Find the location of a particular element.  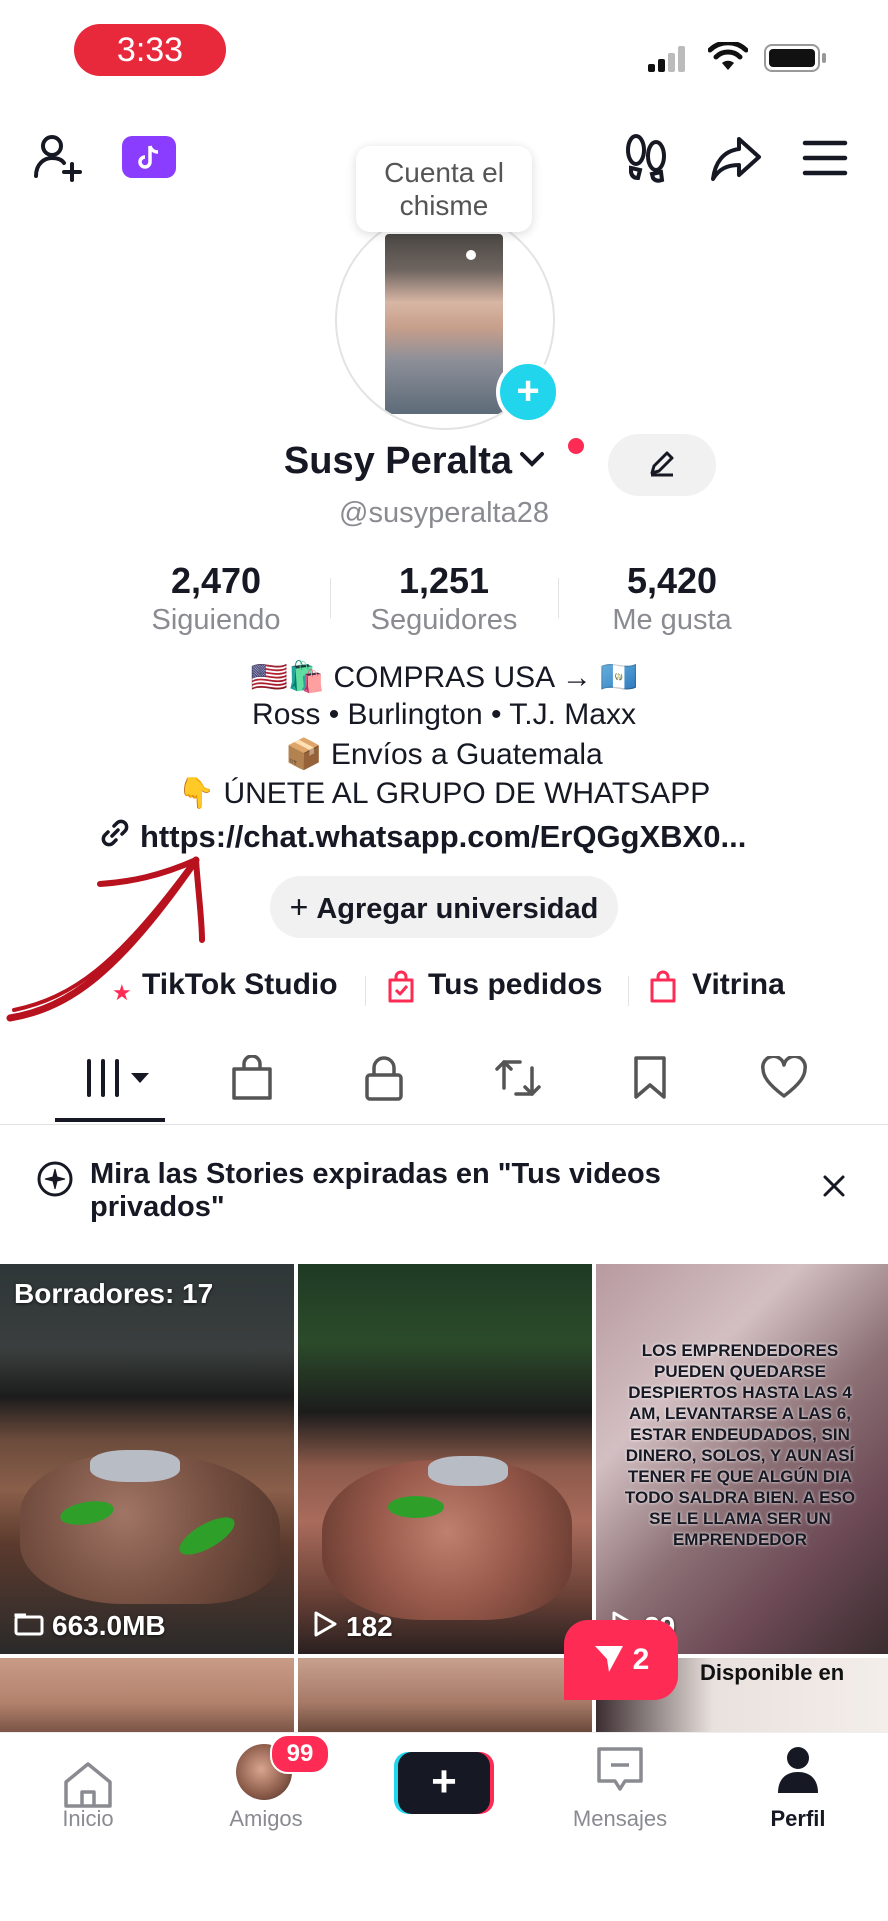

following-label: Siguiendo is located at coordinates (216, 620).